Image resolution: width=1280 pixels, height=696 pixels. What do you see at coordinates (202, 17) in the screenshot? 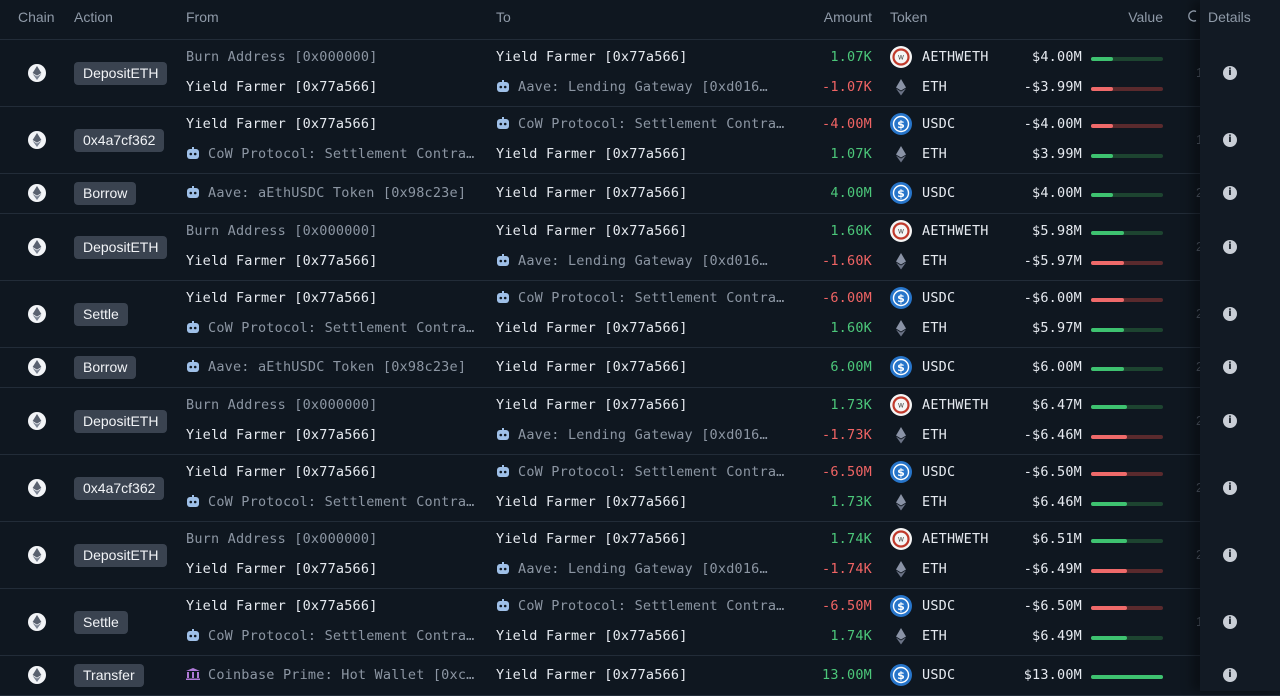
I see `header-from: From` at bounding box center [202, 17].